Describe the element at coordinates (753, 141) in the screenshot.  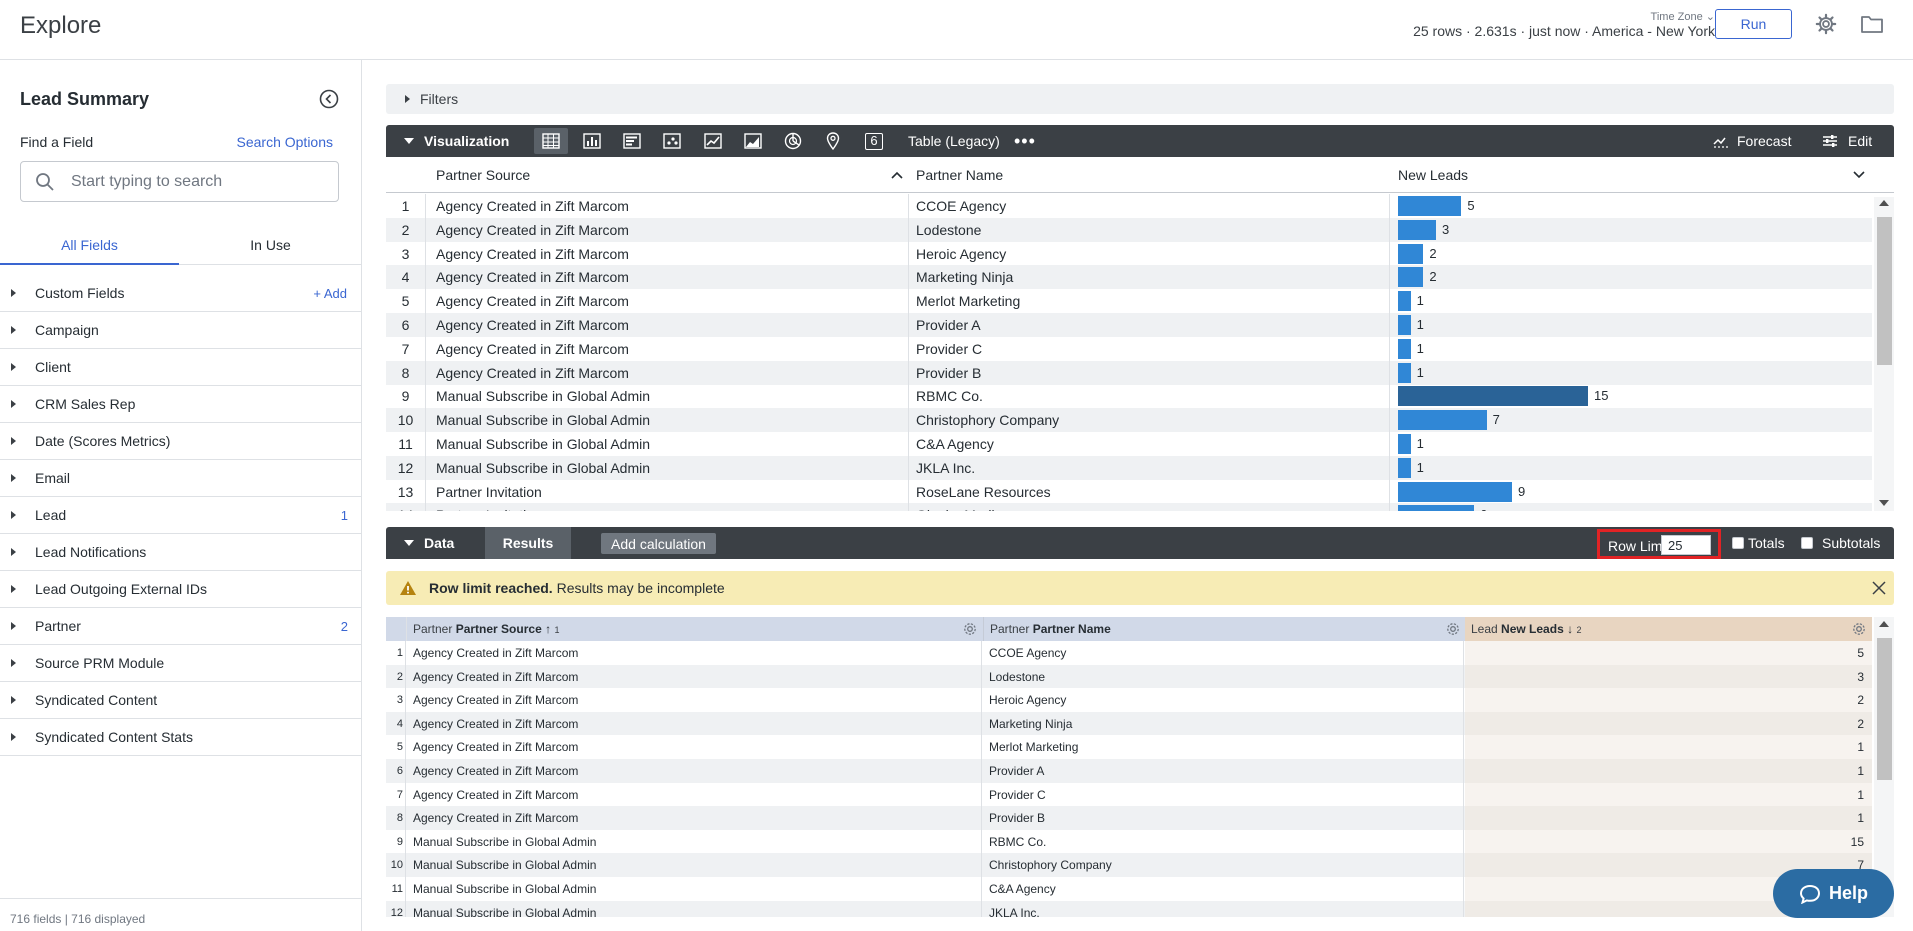
I see `area-chart-icon` at that location.